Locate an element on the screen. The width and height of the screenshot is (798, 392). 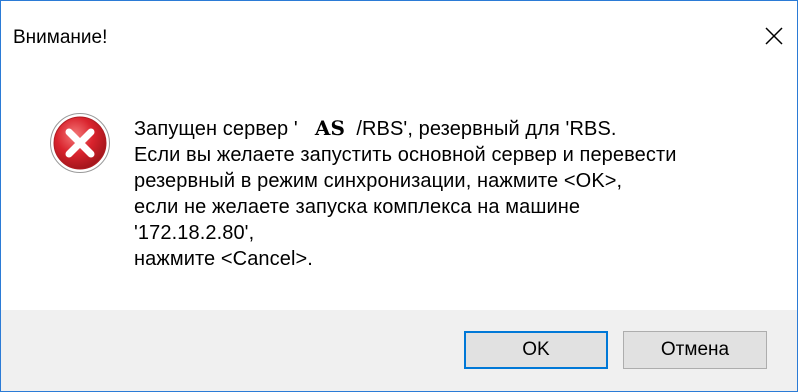
message-line-6: нажмите <Cancel>. is located at coordinates (223, 259).